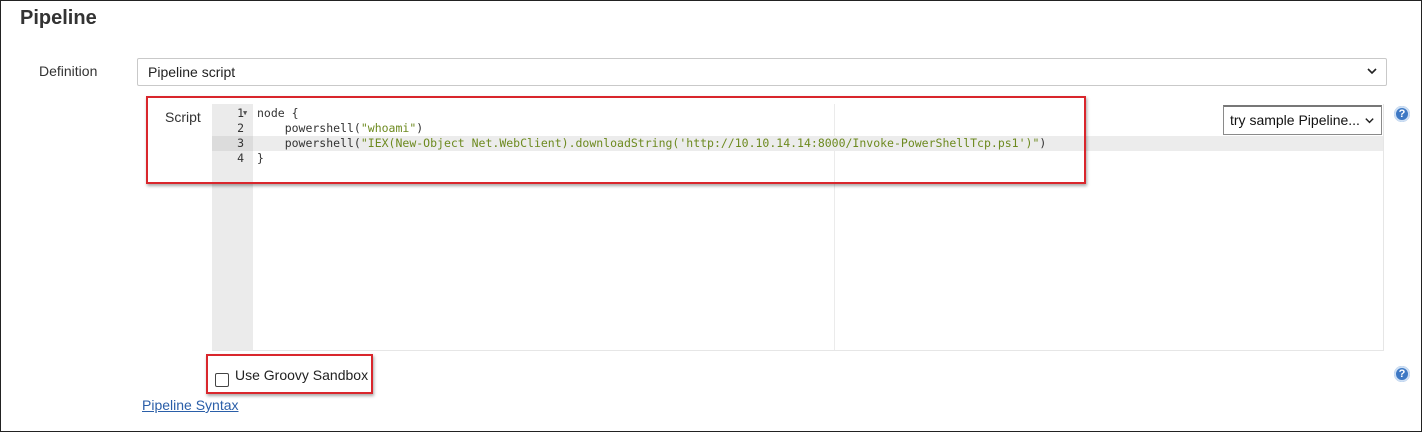 Image resolution: width=1422 pixels, height=432 pixels. What do you see at coordinates (245, 113) in the screenshot?
I see `fold-arrow-icon: ▼` at bounding box center [245, 113].